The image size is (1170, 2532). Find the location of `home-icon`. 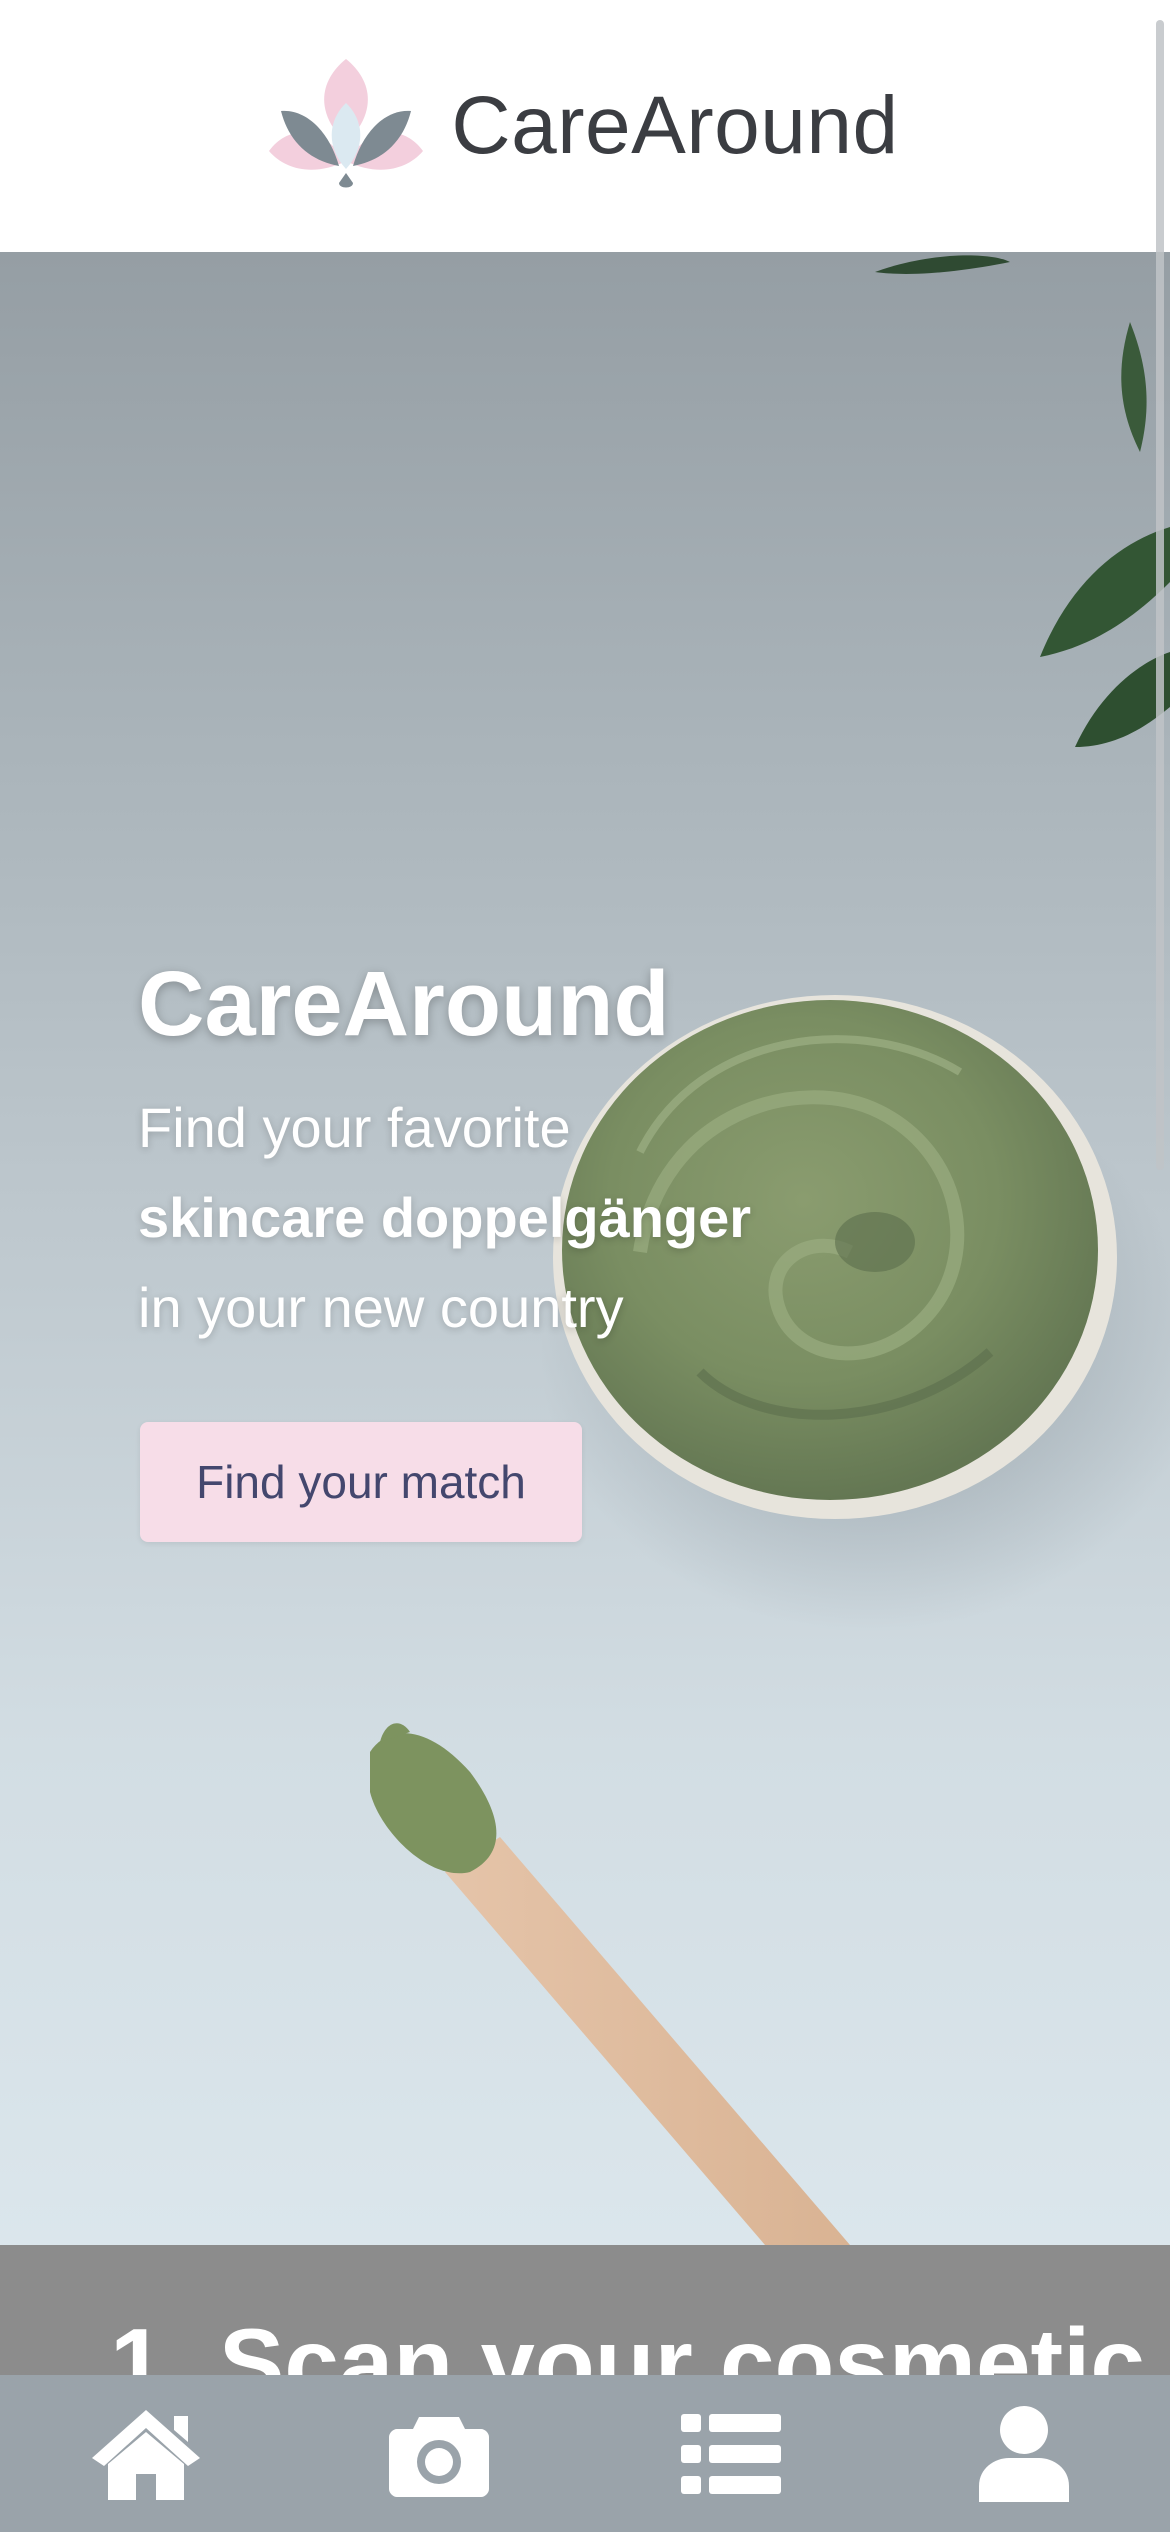

home-icon is located at coordinates (146, 2454).